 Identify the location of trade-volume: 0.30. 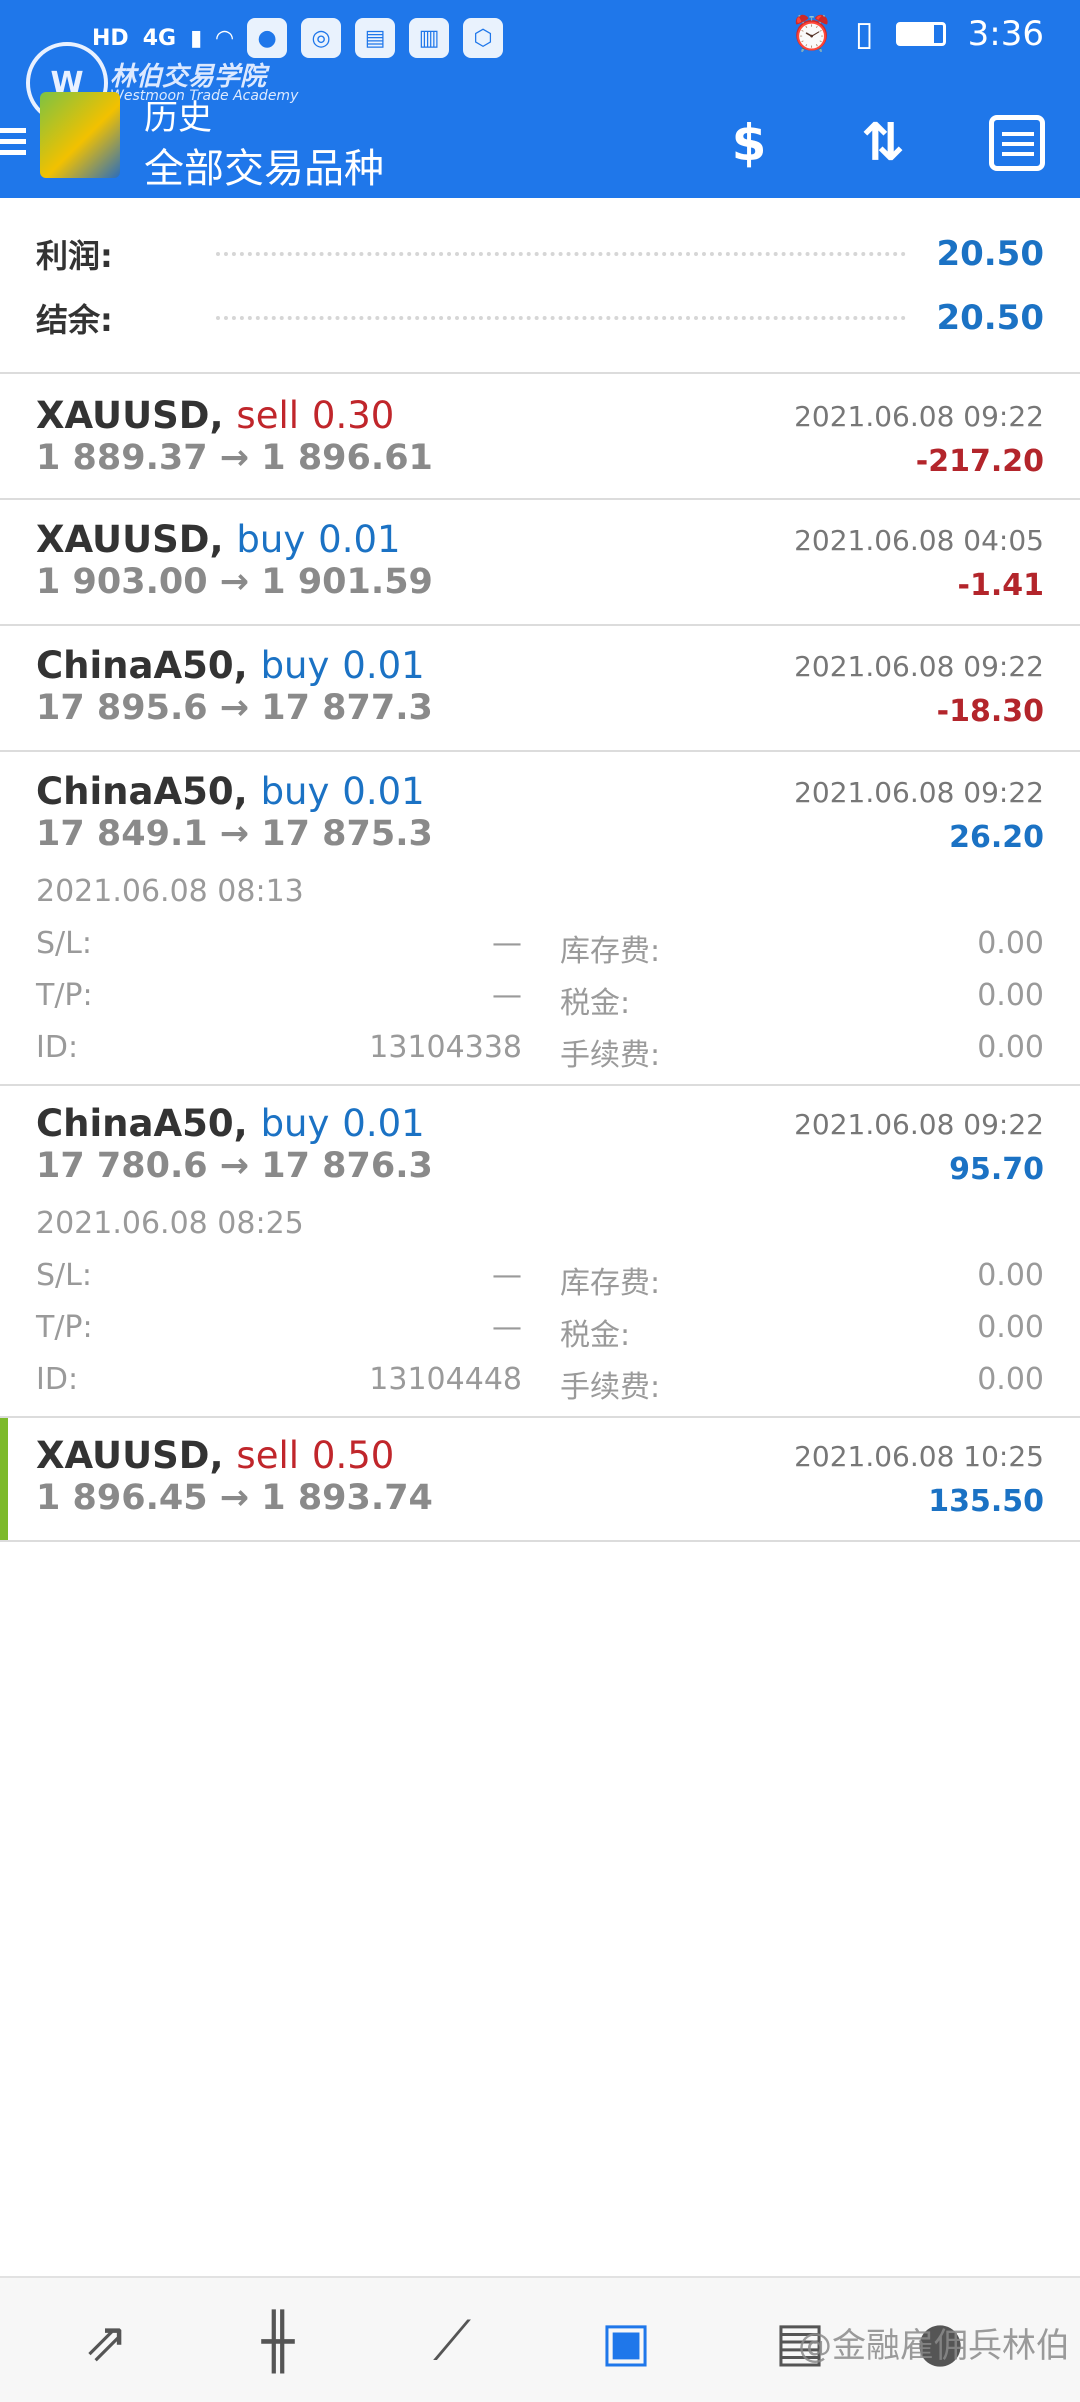
(353, 415).